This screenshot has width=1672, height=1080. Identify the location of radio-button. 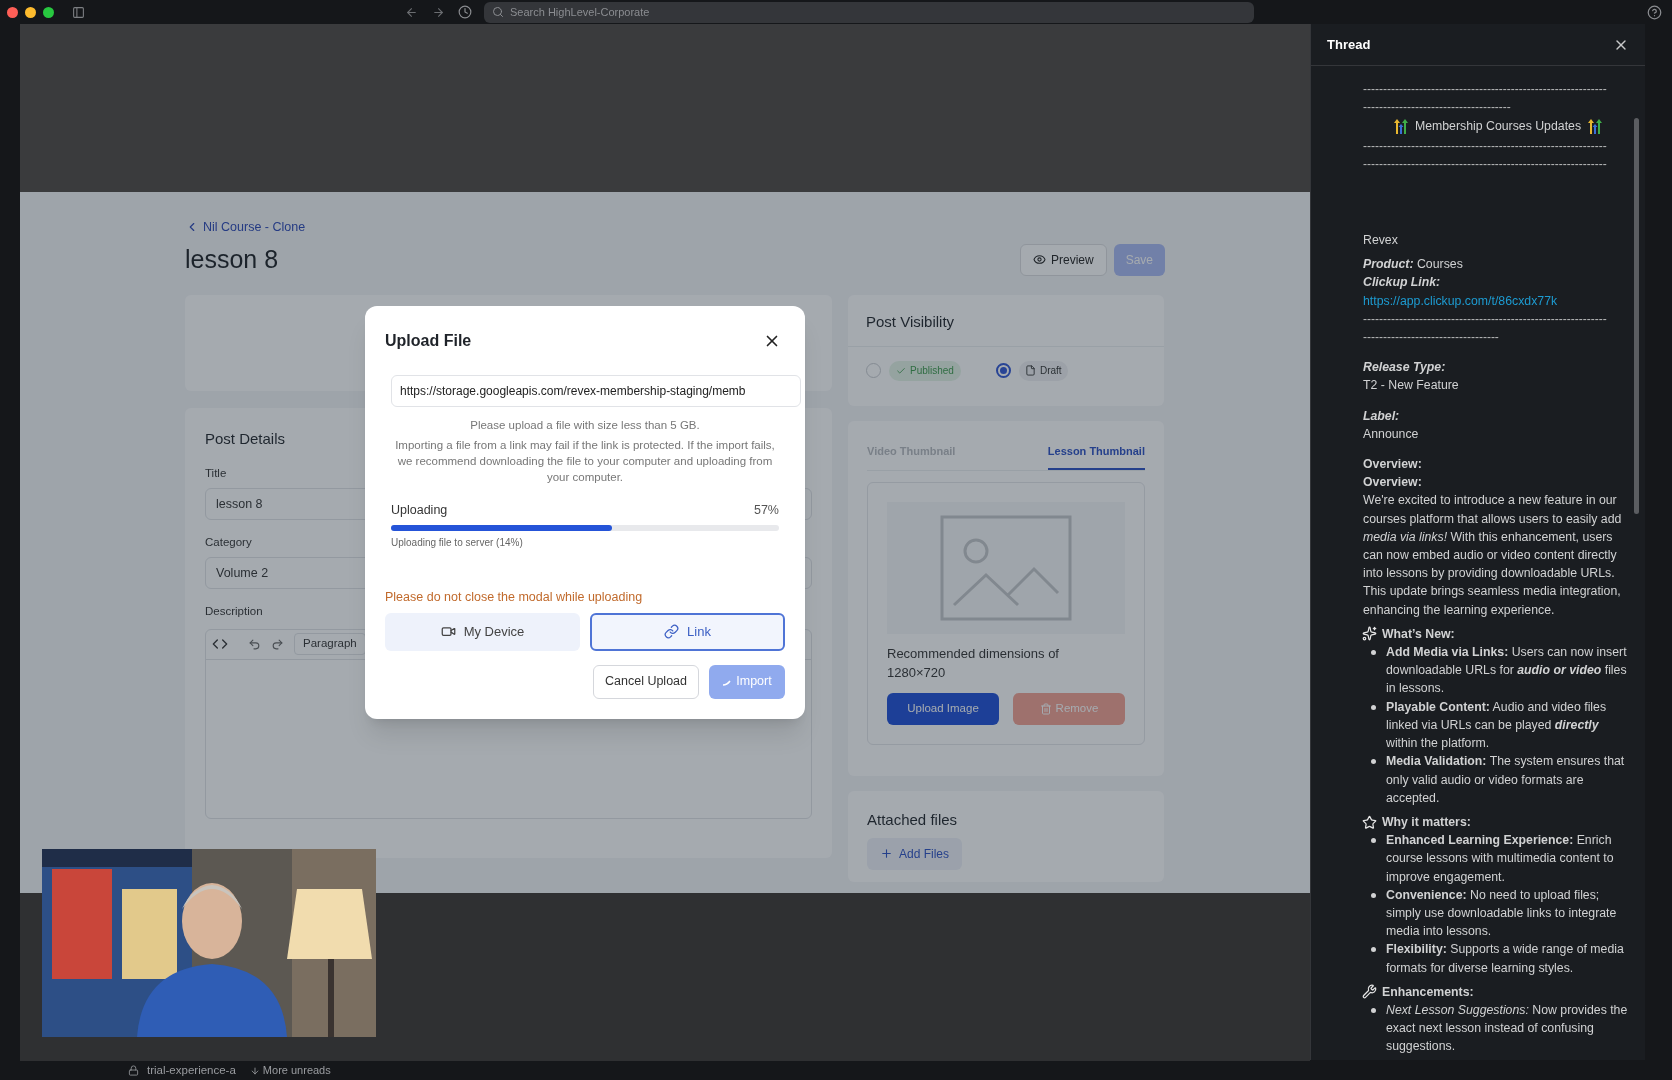
(1003, 371).